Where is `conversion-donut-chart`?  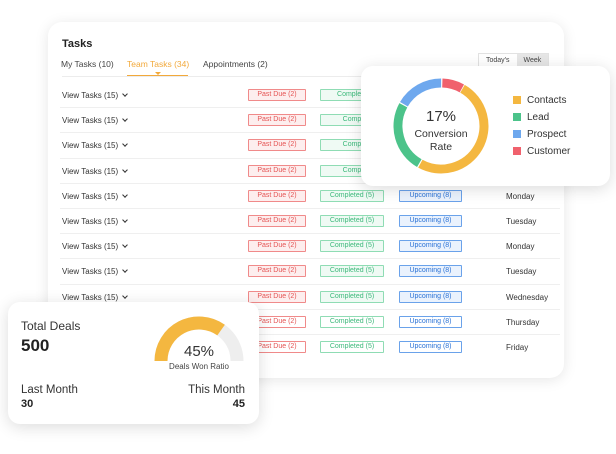
conversion-donut-chart is located at coordinates (441, 126).